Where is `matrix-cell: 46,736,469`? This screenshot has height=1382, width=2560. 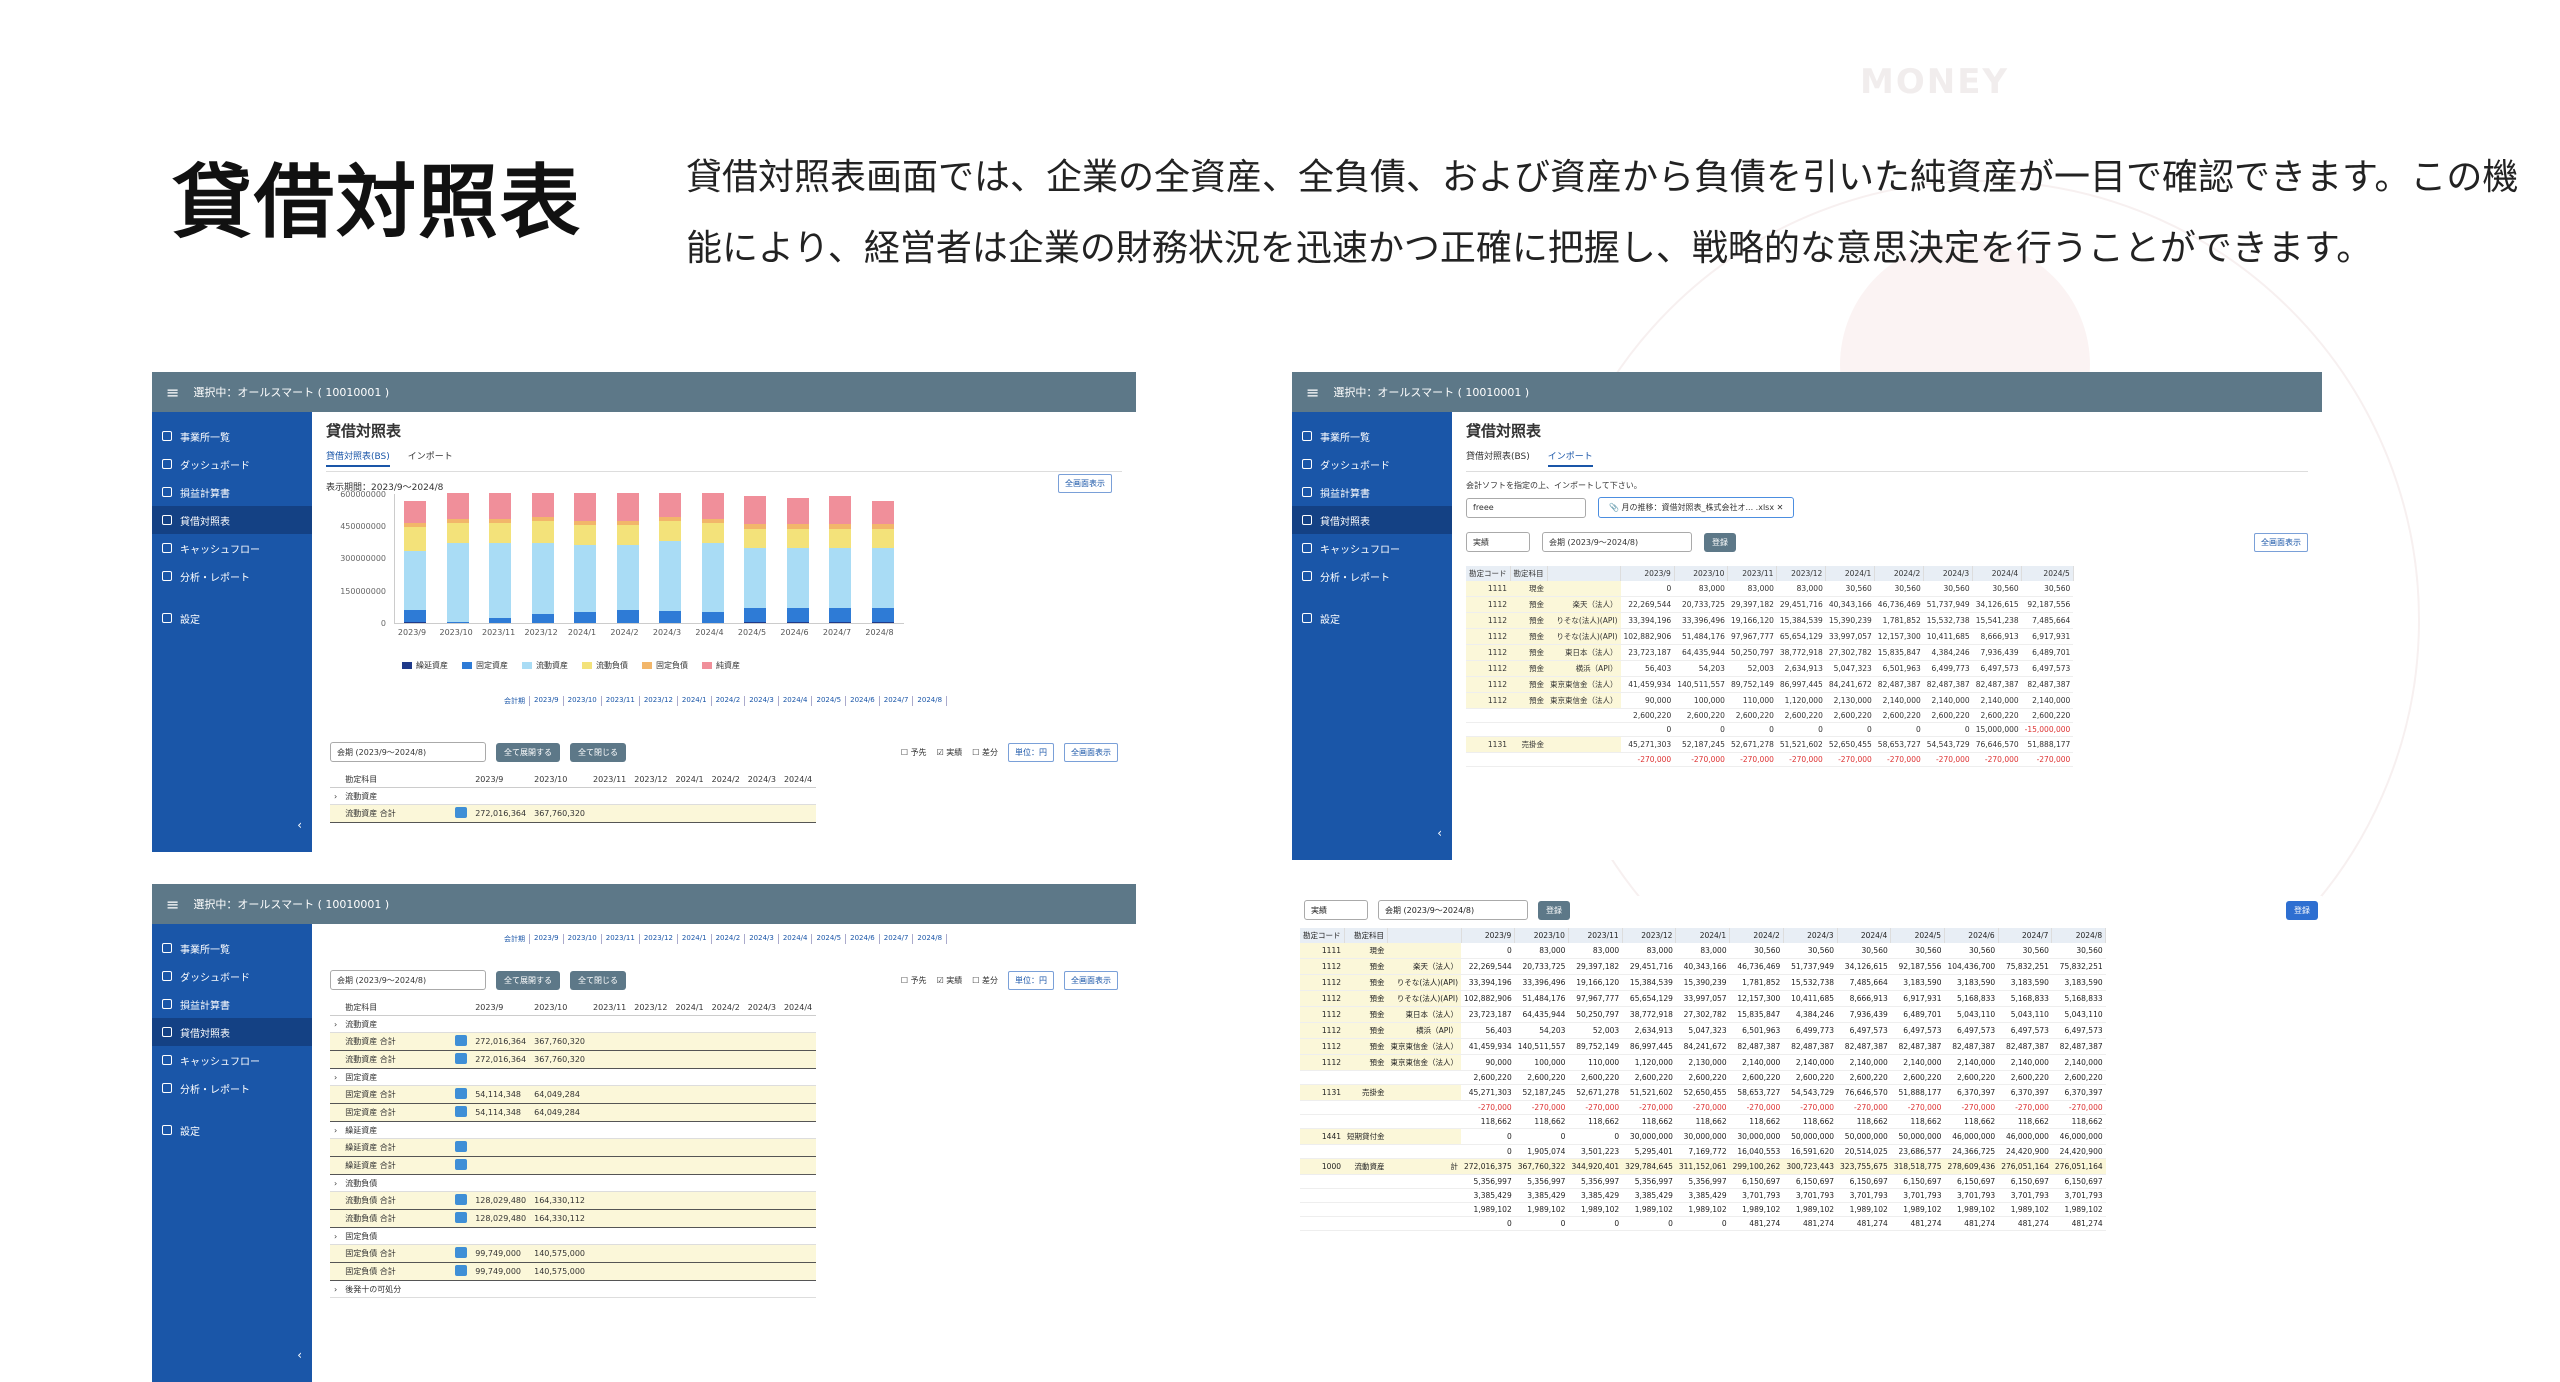 matrix-cell: 46,736,469 is located at coordinates (1899, 604).